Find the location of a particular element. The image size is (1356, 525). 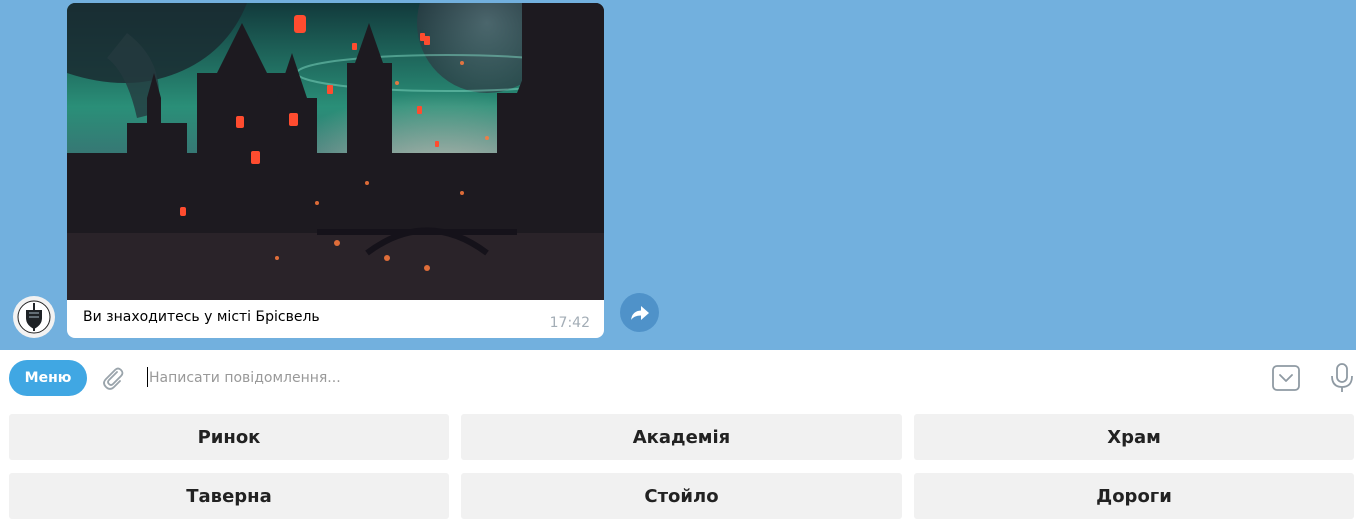

paperclip-icon is located at coordinates (113, 378).